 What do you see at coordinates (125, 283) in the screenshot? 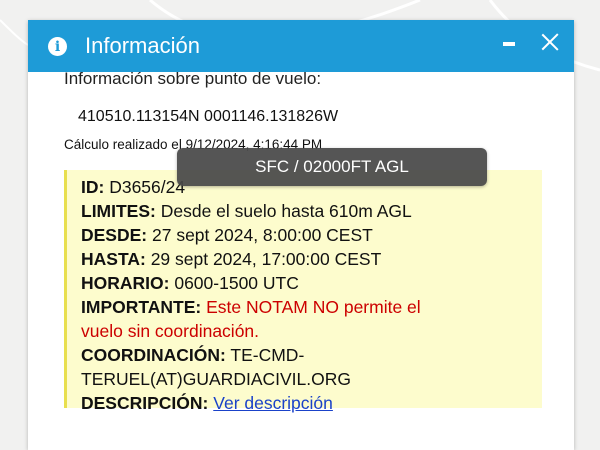
I see `notam-horario-label: HORARIO:` at bounding box center [125, 283].